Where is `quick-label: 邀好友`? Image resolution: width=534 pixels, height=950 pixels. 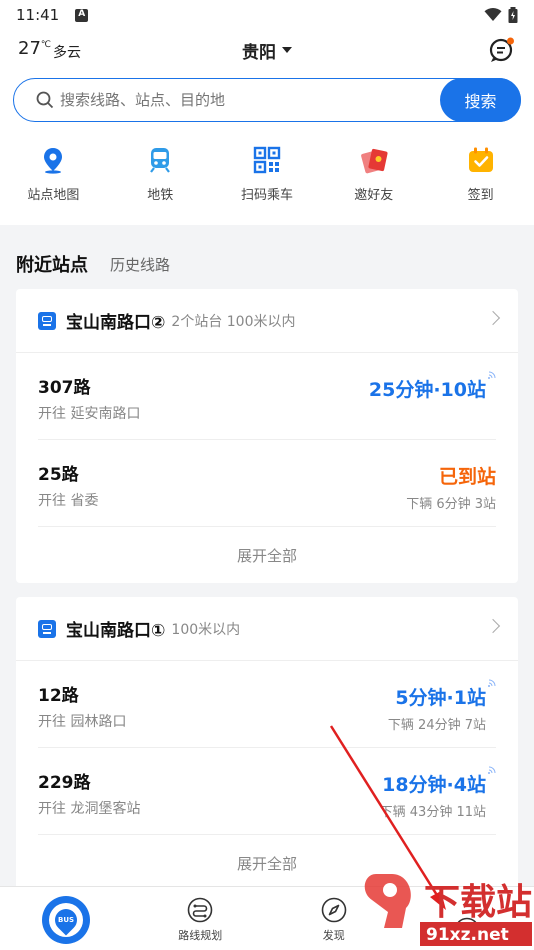
quick-label: 邀好友 is located at coordinates (374, 195).